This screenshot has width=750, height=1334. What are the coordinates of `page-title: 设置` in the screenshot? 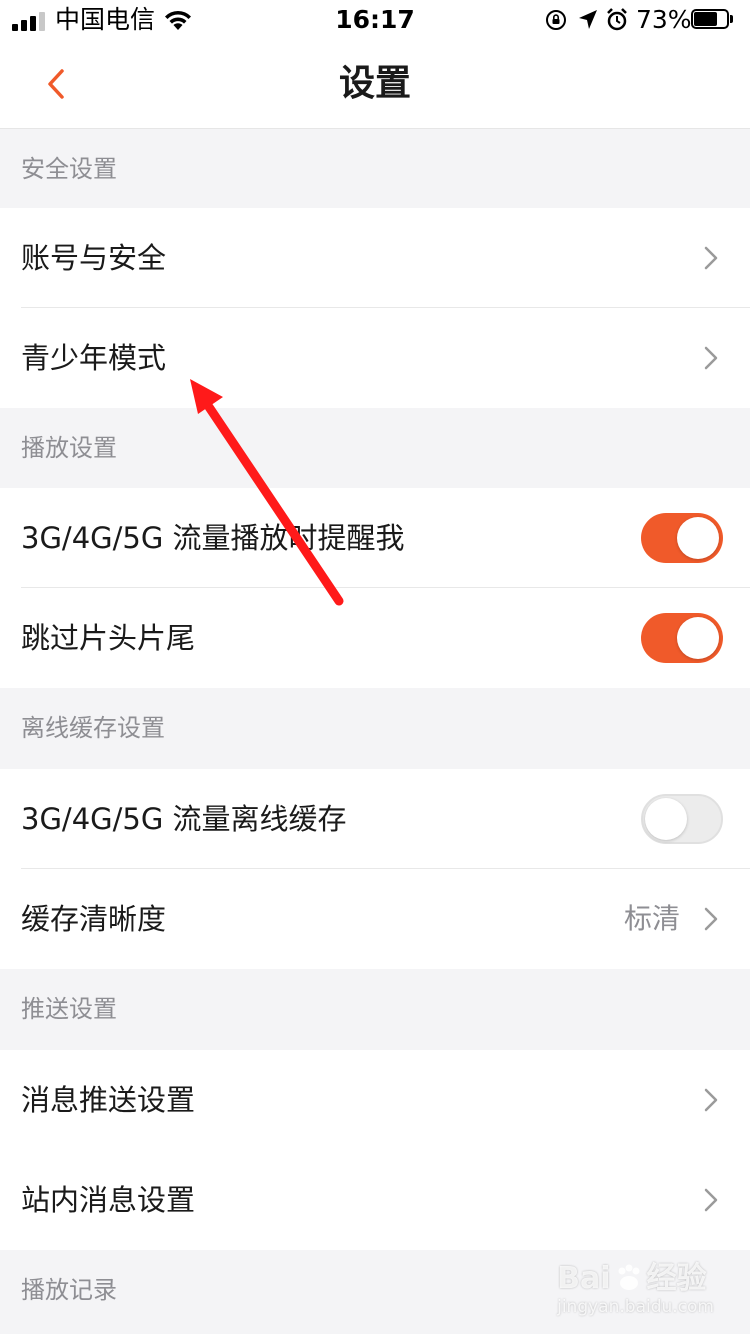 It's located at (374, 83).